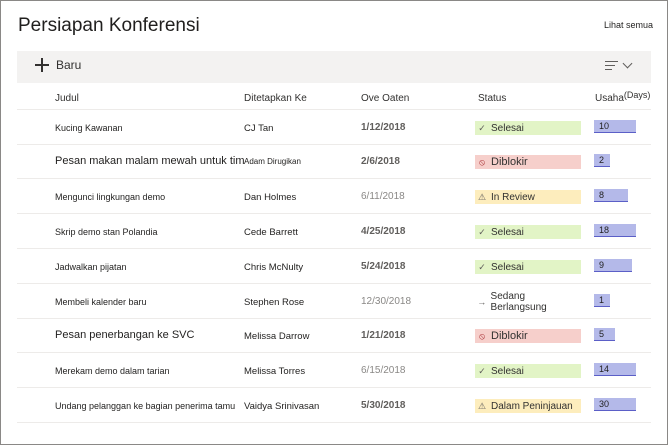 This screenshot has width=668, height=445. What do you see at coordinates (334, 109) in the screenshot?
I see `header-divider` at bounding box center [334, 109].